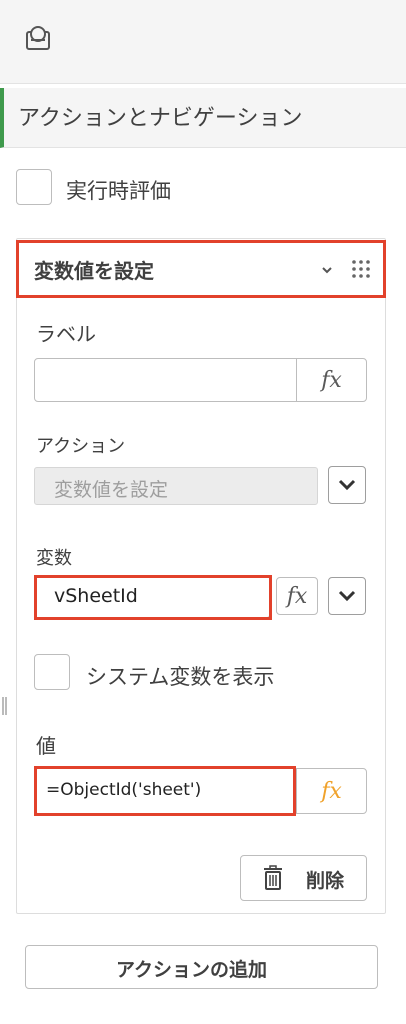 The height and width of the screenshot is (1024, 406). I want to click on variable-fx-button: fx, so click(297, 596).